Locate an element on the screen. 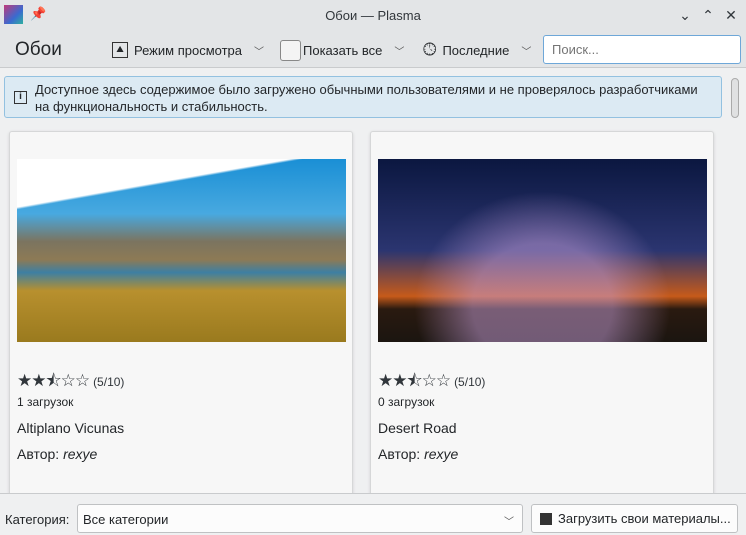 The height and width of the screenshot is (535, 746). window-title: Обои — Plasma is located at coordinates (373, 15).